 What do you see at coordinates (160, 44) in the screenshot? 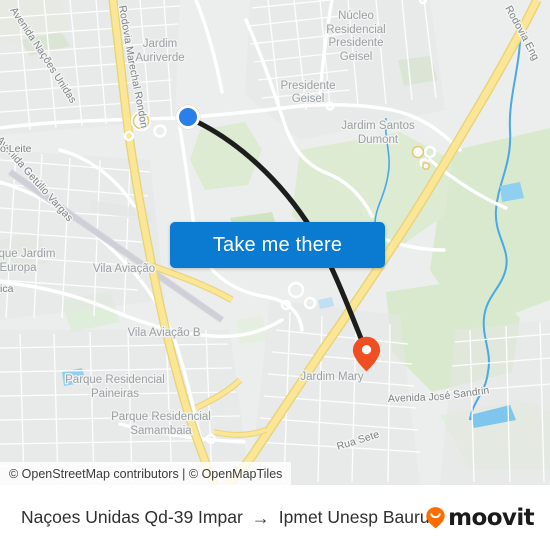
I see `place-label: Jardim` at bounding box center [160, 44].